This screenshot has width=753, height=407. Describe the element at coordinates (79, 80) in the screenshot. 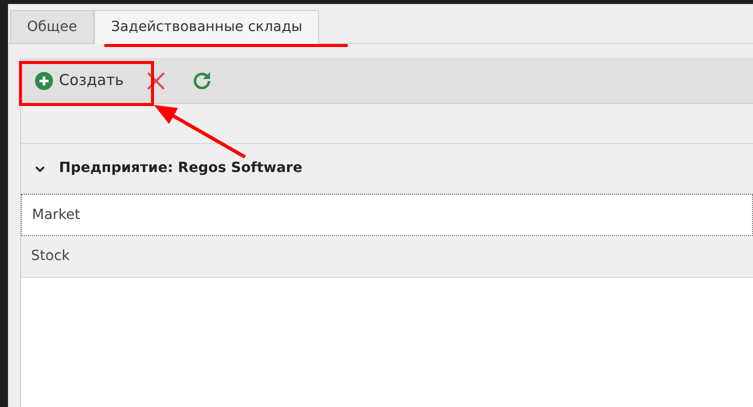

I see `create-button: Создать` at that location.